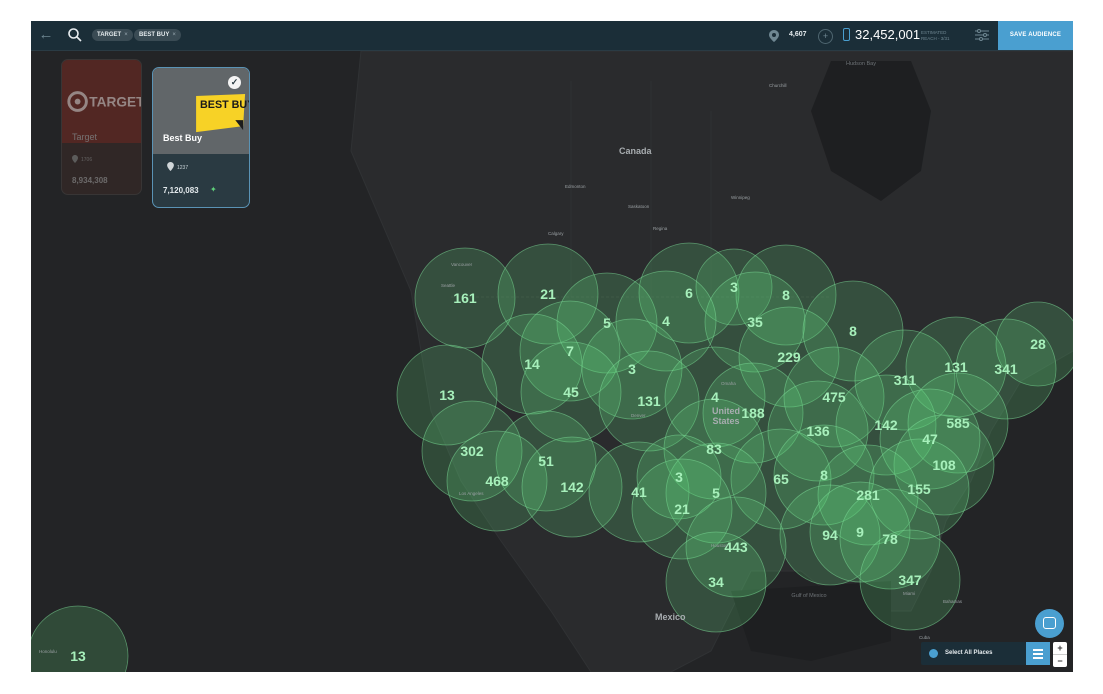 The width and height of the screenshot is (1103, 694). Describe the element at coordinates (798, 34) in the screenshot. I see `places-count: 4,607` at that location.